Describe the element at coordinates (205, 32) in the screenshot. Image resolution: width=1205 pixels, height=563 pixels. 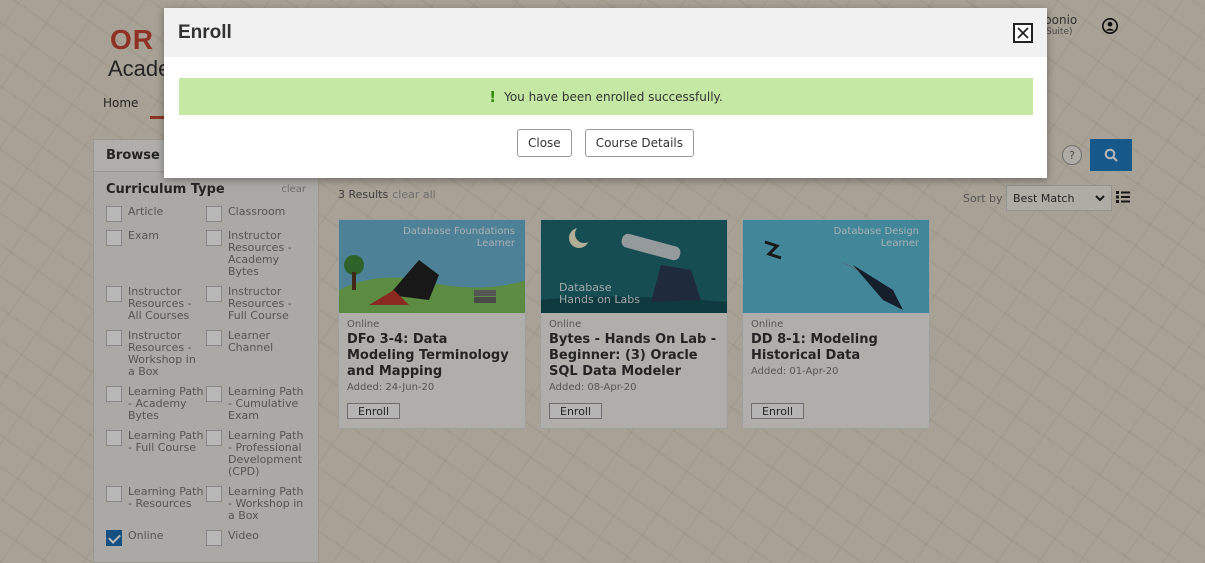
I see `modal-title: Enroll` at that location.